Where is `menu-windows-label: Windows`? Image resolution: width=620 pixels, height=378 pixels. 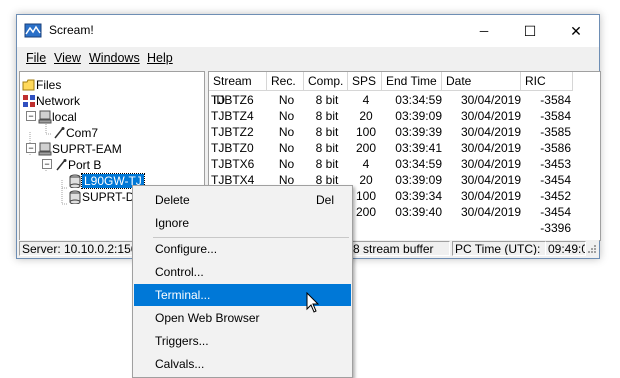 menu-windows-label: Windows is located at coordinates (114, 58).